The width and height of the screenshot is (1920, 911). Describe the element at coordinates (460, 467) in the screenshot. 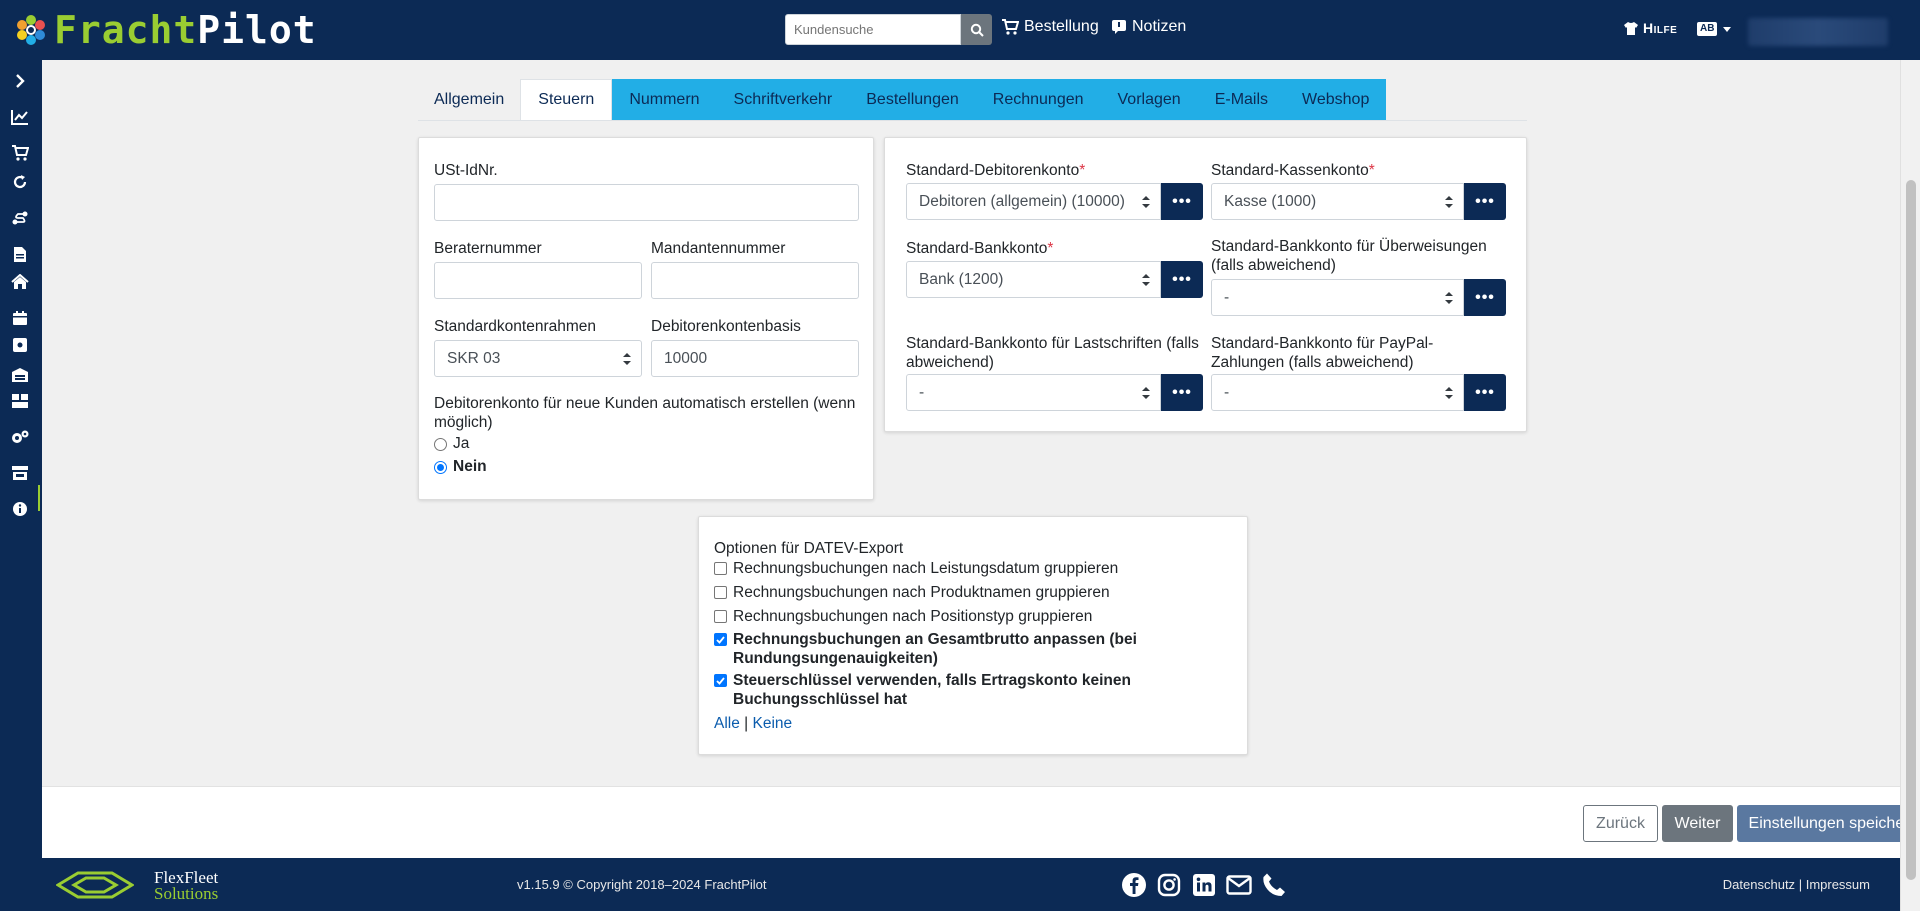

I see `radio-no: Nein` at that location.